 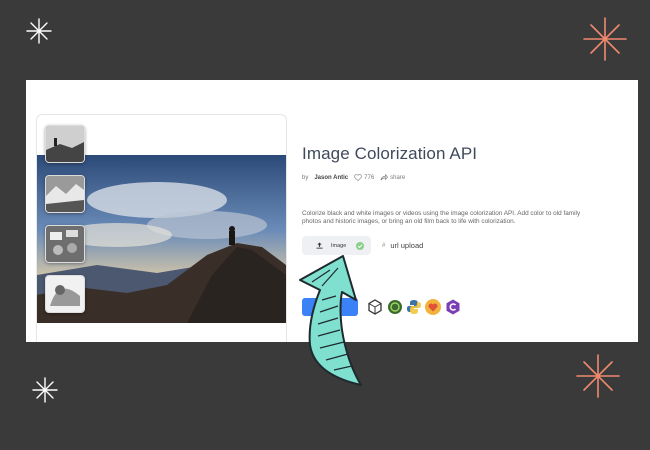 I want to click on url-upload-option: # url upload, so click(x=402, y=245).